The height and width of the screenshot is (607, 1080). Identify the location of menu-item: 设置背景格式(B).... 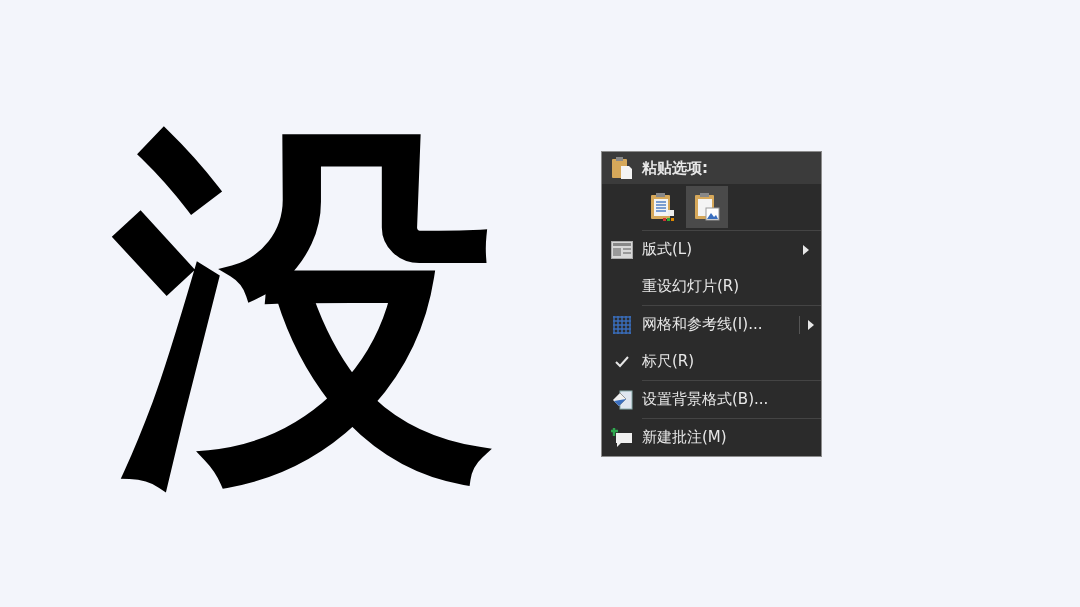
(711, 399).